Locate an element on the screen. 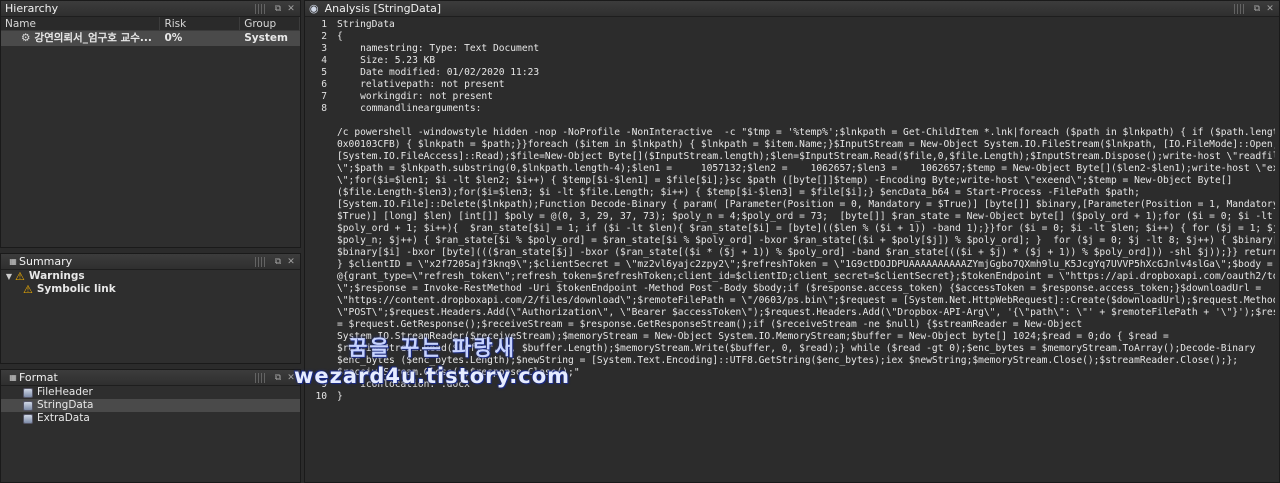  summary-header: ▦ Summary ⧉ ✕ is located at coordinates (150, 262).